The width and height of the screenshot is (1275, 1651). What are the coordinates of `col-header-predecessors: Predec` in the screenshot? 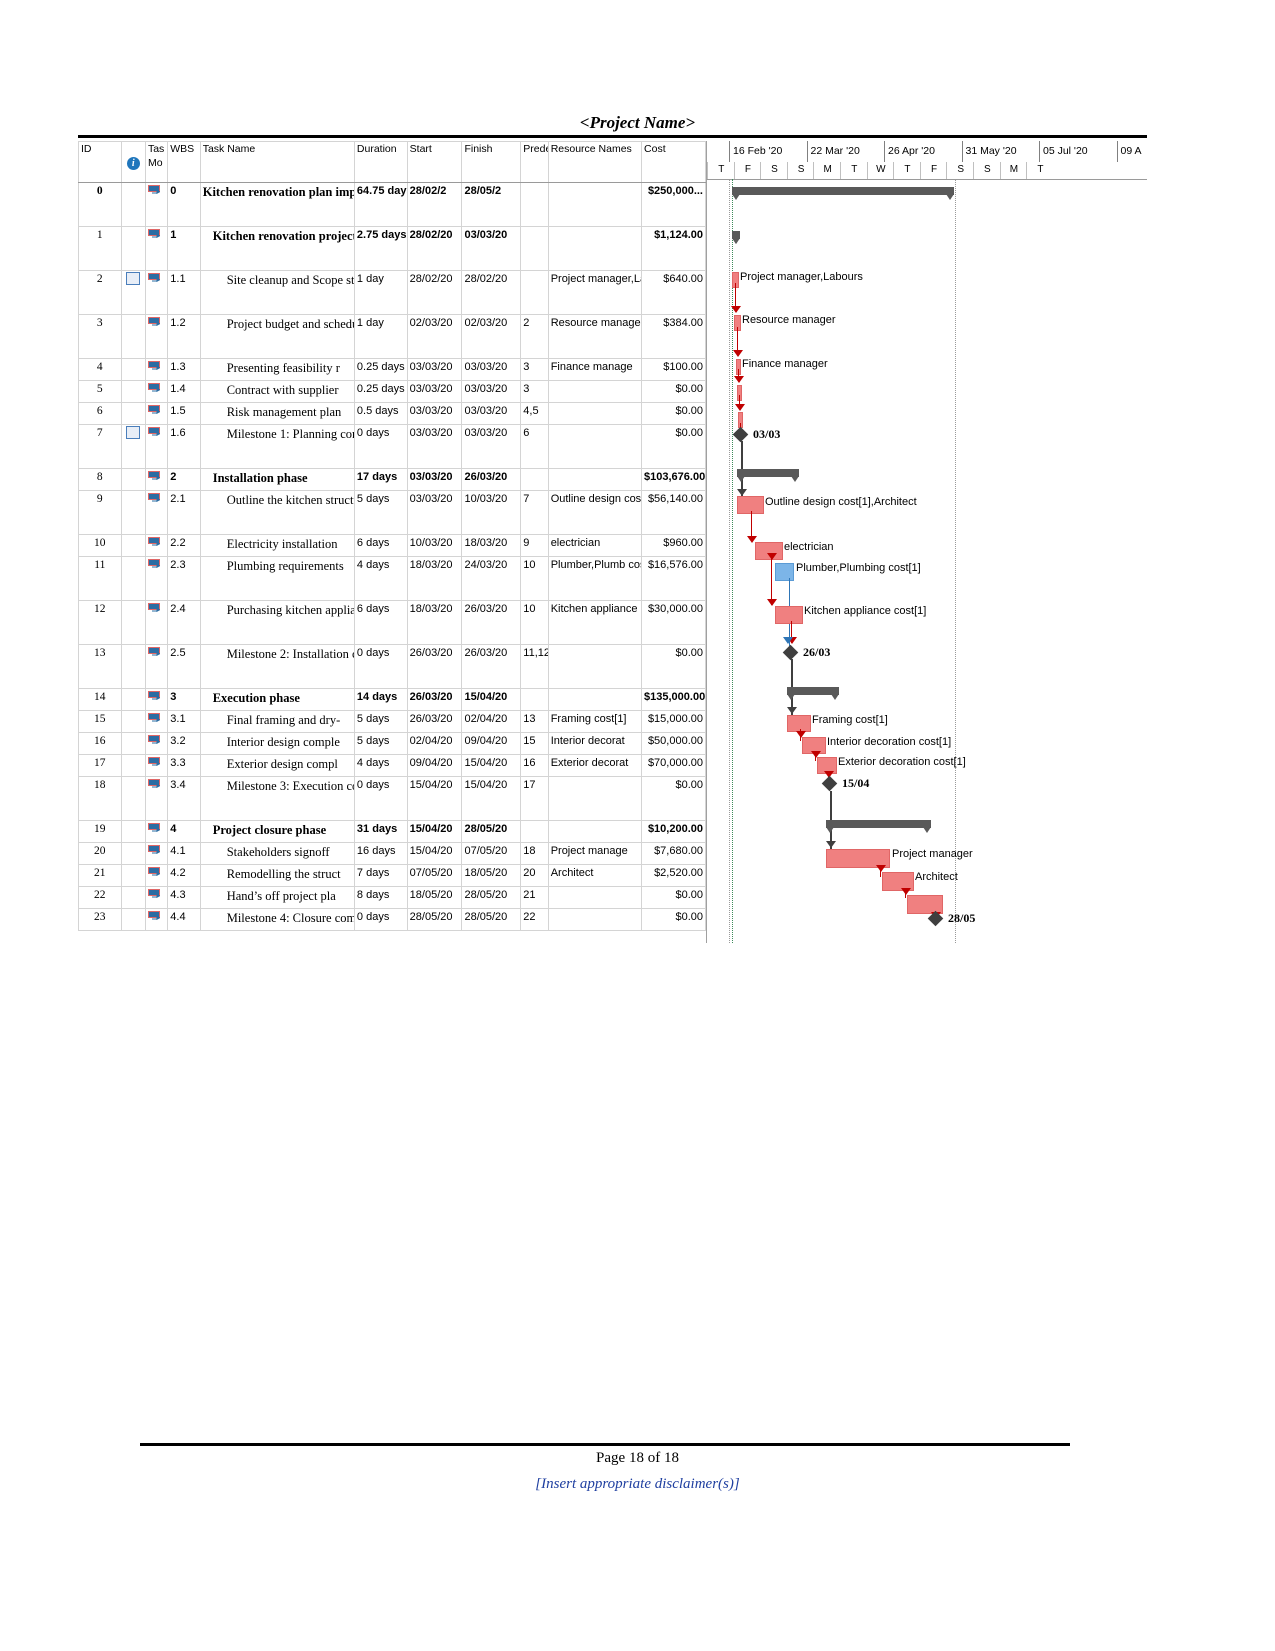 It's located at (534, 162).